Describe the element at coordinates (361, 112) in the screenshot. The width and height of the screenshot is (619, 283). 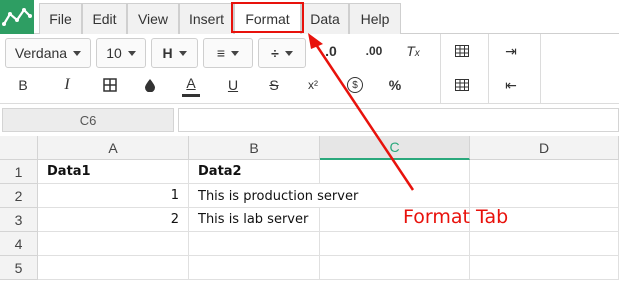
I see `annotation-arrow` at that location.